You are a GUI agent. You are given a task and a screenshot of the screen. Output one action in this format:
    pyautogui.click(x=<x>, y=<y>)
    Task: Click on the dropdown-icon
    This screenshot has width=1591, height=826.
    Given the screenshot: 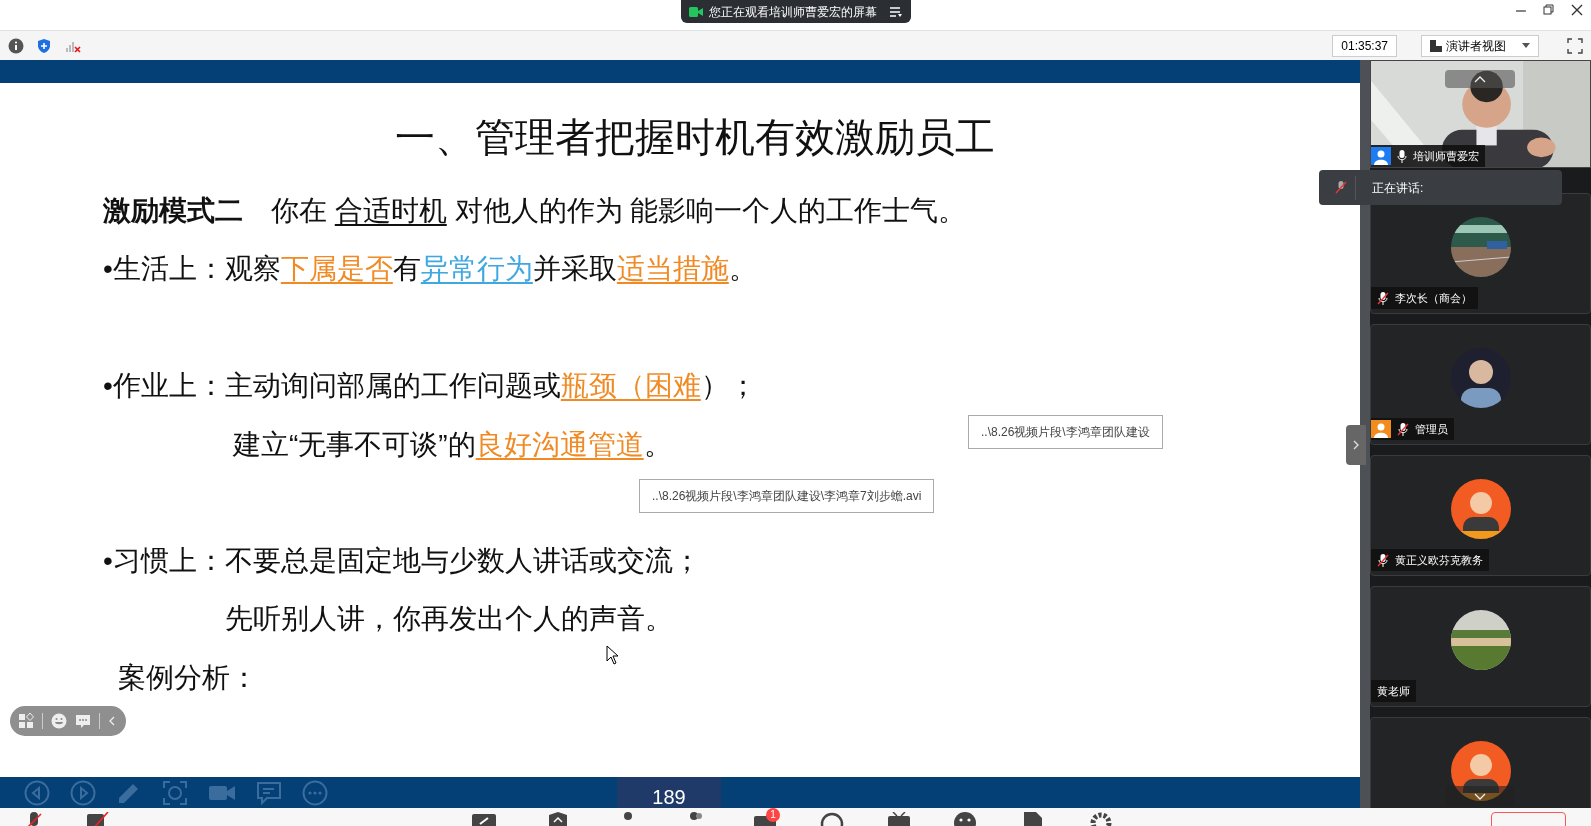 What is the action you would take?
    pyautogui.click(x=1526, y=45)
    